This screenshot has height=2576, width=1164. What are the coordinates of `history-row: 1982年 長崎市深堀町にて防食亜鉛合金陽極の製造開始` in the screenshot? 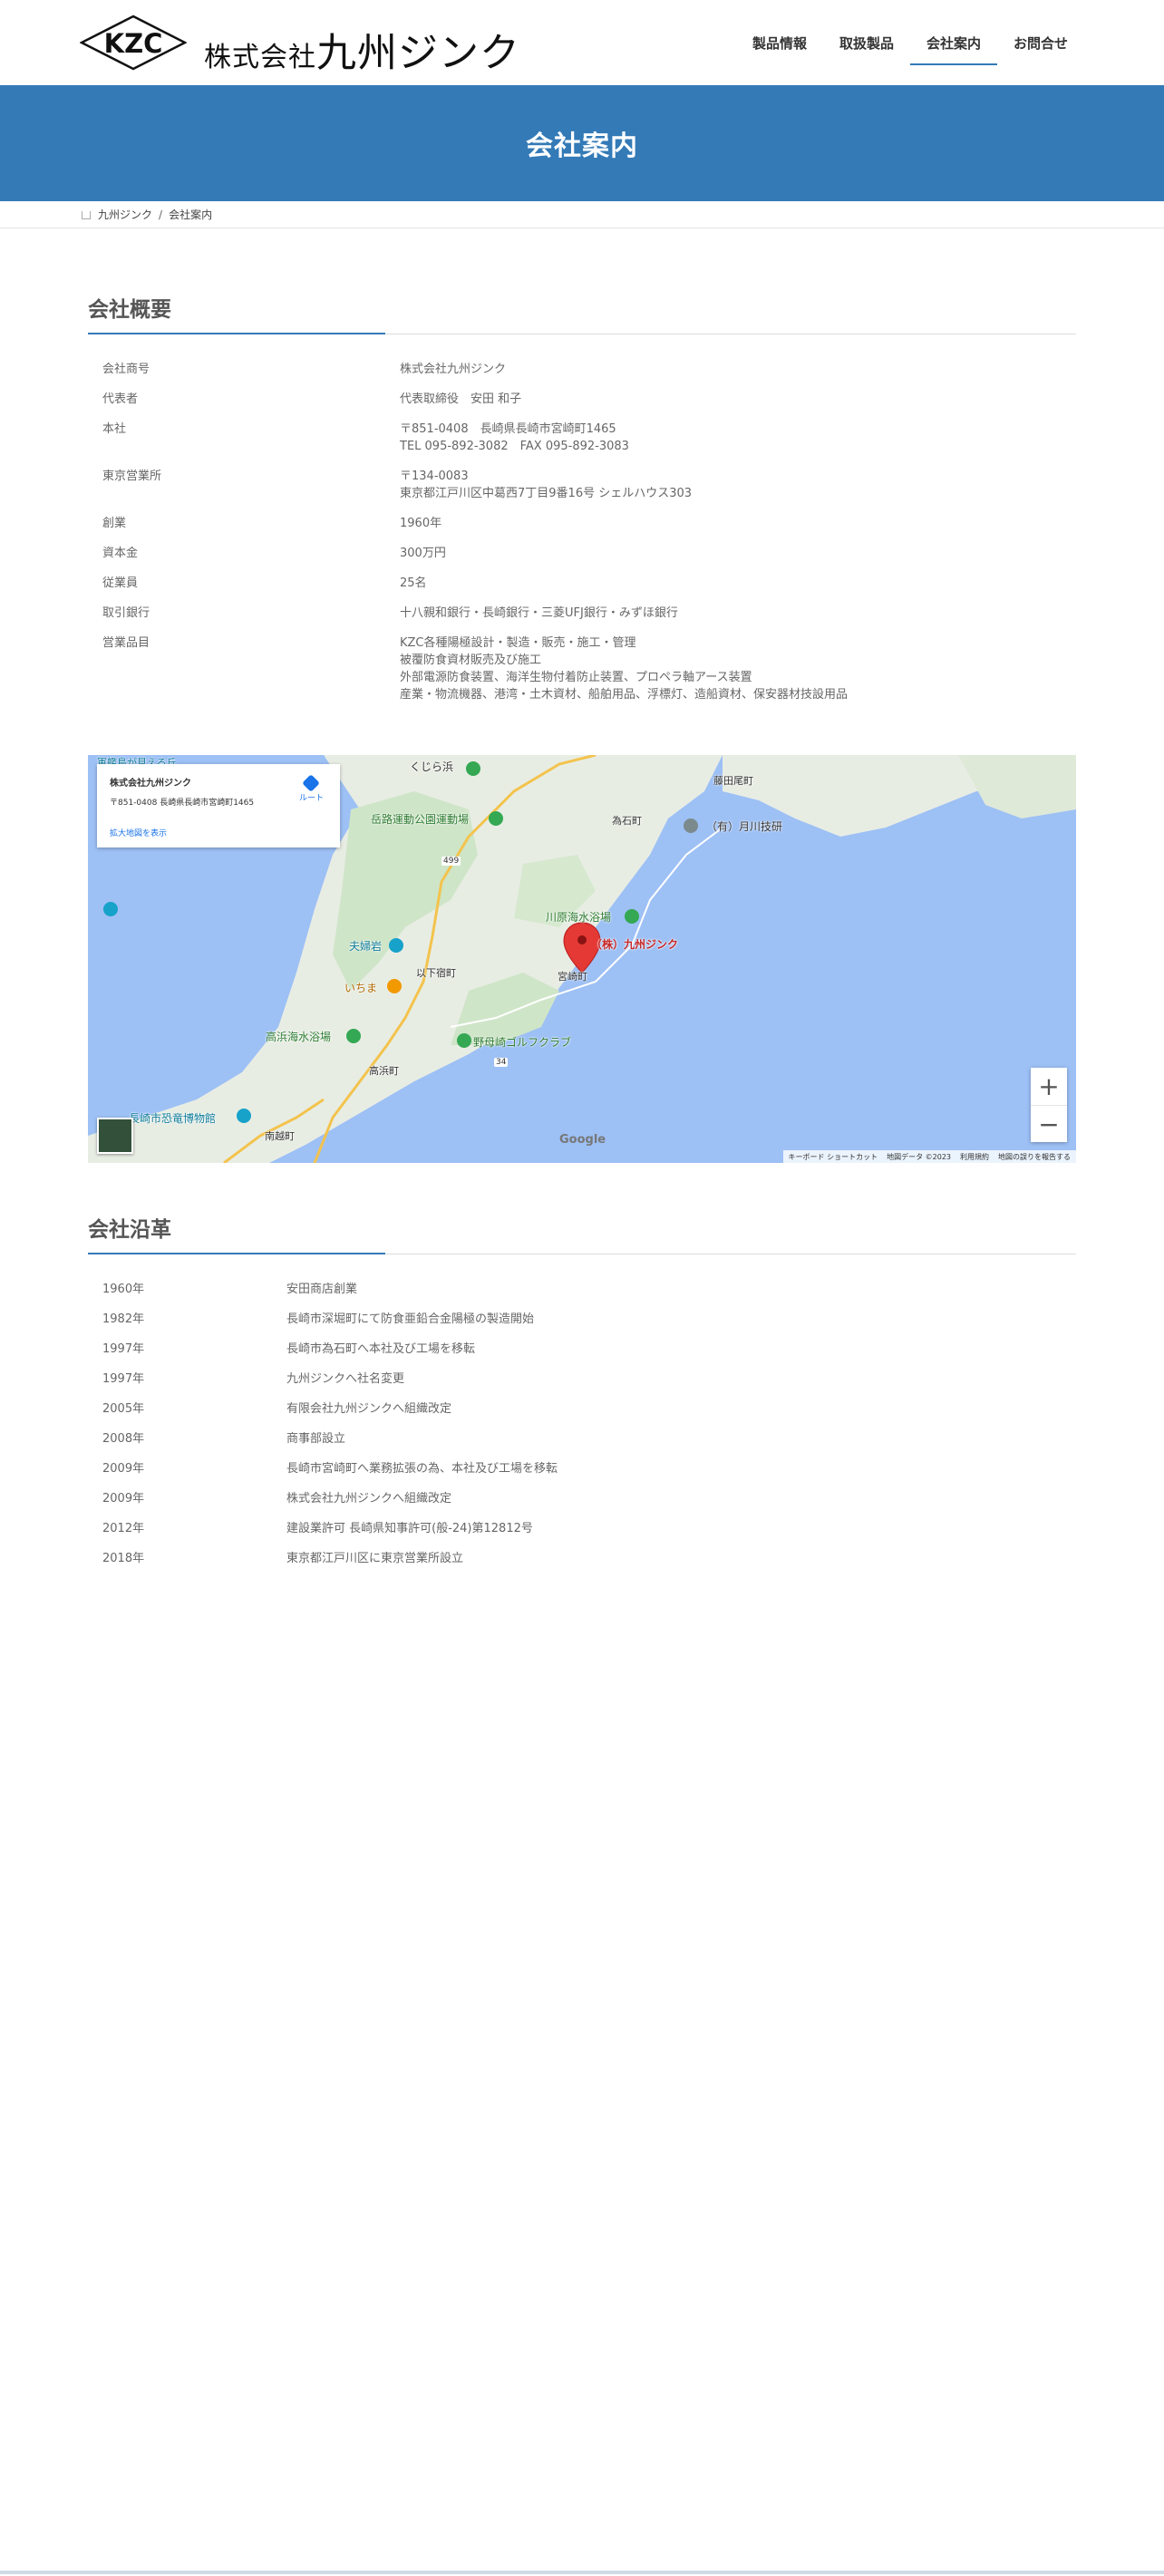 It's located at (582, 1319).